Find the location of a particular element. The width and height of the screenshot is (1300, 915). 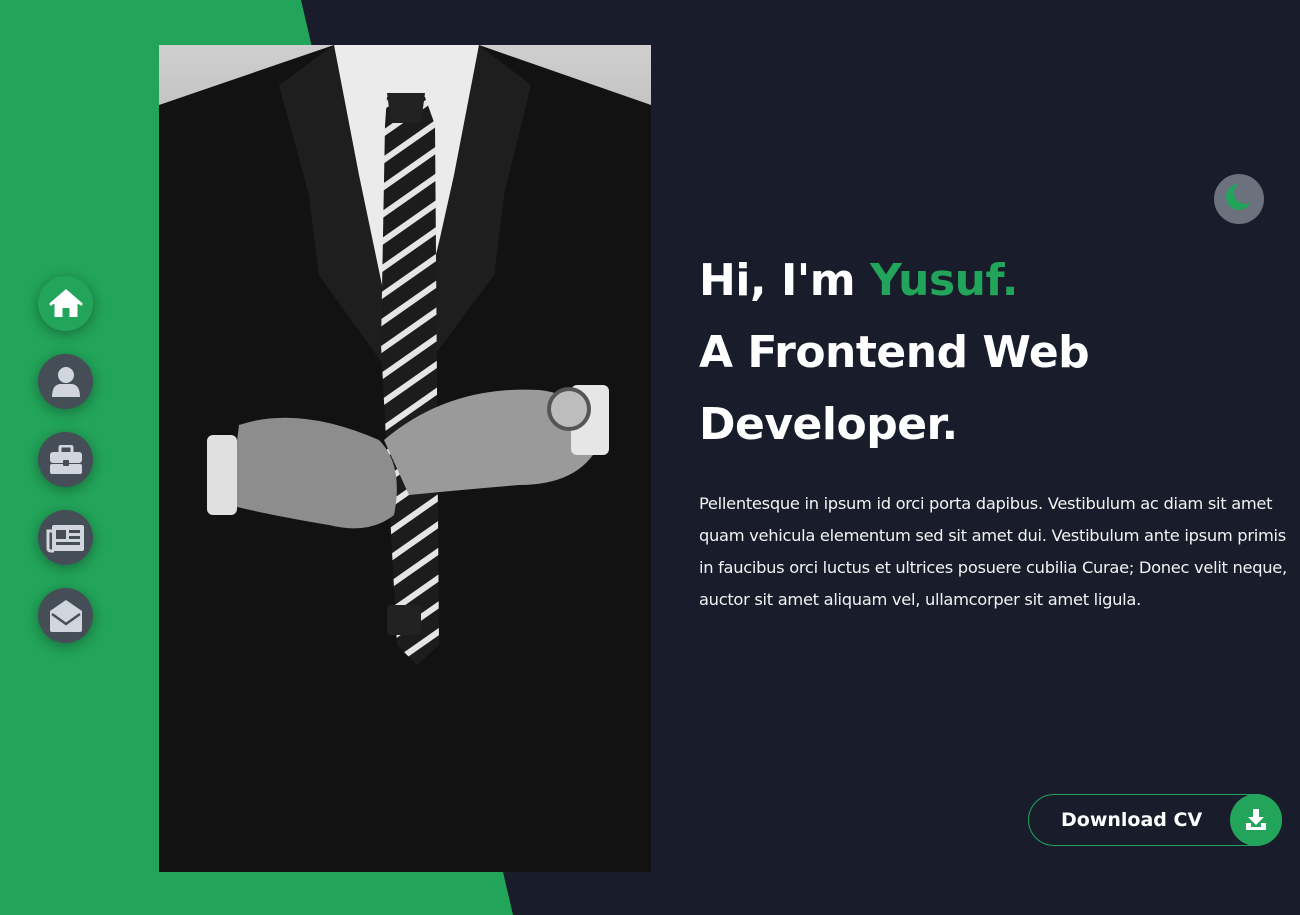

moon-icon is located at coordinates (1240, 199).